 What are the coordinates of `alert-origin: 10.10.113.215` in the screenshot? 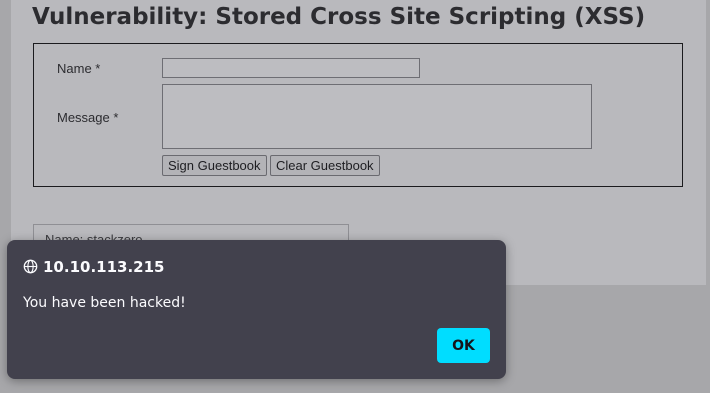 It's located at (104, 267).